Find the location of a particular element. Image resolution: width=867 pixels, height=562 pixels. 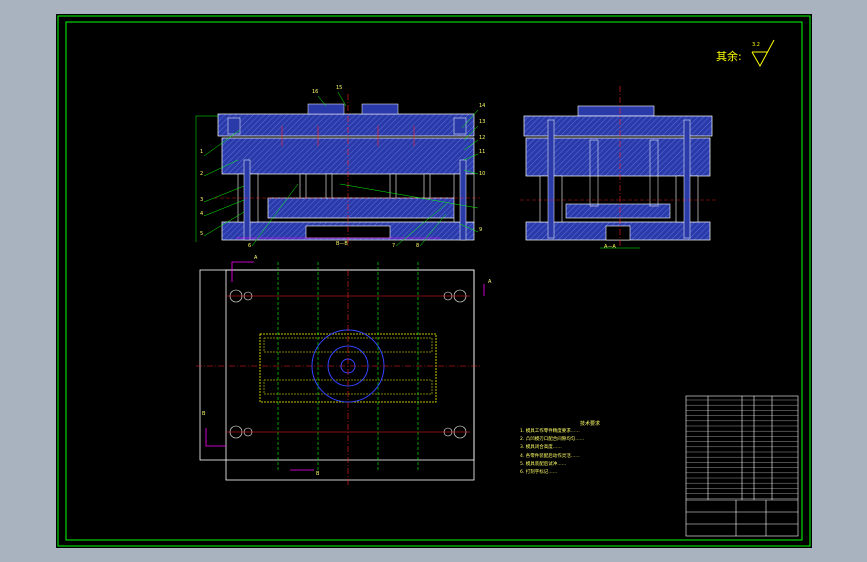

section-label-side: A—A is located at coordinates (610, 247).